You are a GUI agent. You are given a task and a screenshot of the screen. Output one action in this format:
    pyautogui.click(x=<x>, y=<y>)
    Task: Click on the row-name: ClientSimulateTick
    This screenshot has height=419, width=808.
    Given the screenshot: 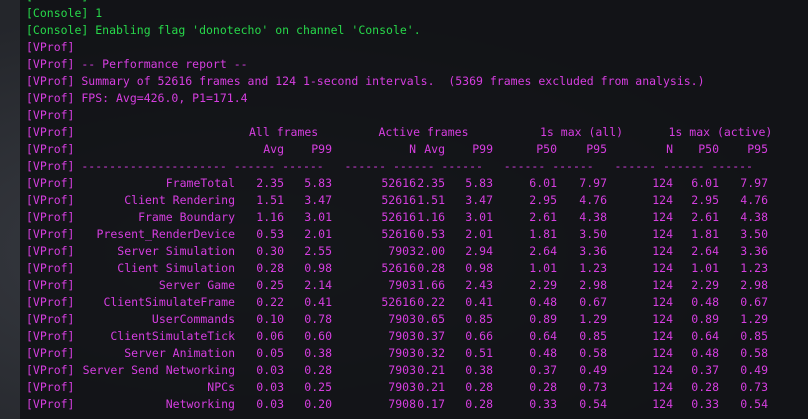 What is the action you would take?
    pyautogui.click(x=172, y=336)
    